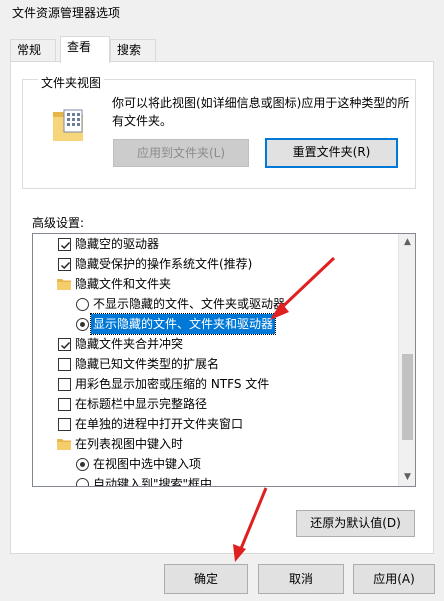  Describe the element at coordinates (71, 82) in the screenshot. I see `folder-views-legend: 文件夹视图` at that location.